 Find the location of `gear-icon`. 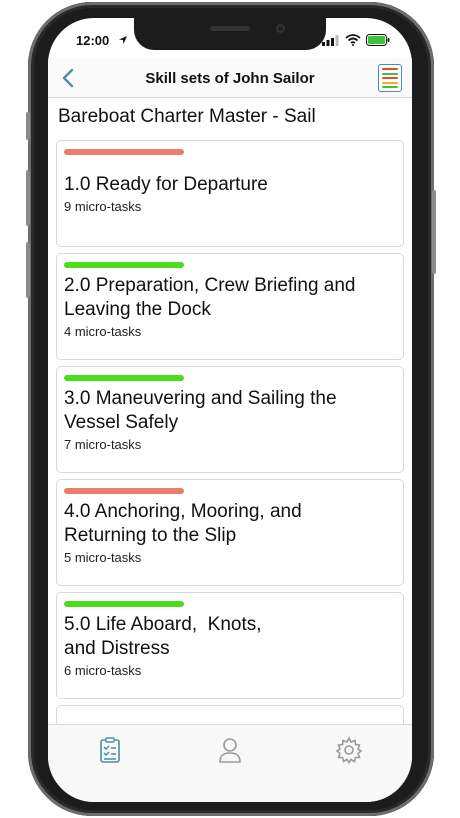

gear-icon is located at coordinates (349, 750).